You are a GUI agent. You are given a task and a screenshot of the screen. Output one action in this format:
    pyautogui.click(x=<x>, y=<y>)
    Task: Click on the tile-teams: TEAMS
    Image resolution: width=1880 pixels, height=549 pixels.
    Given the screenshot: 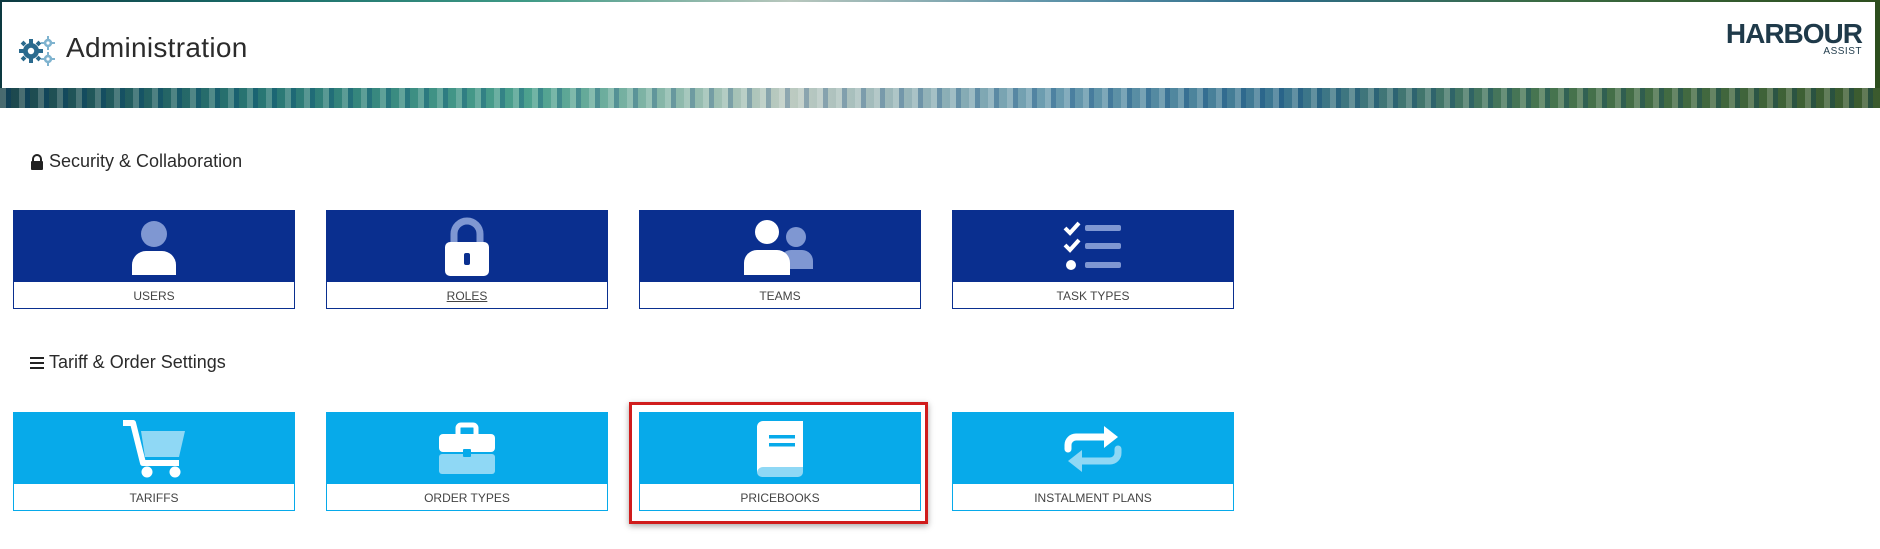 What is the action you would take?
    pyautogui.click(x=780, y=259)
    